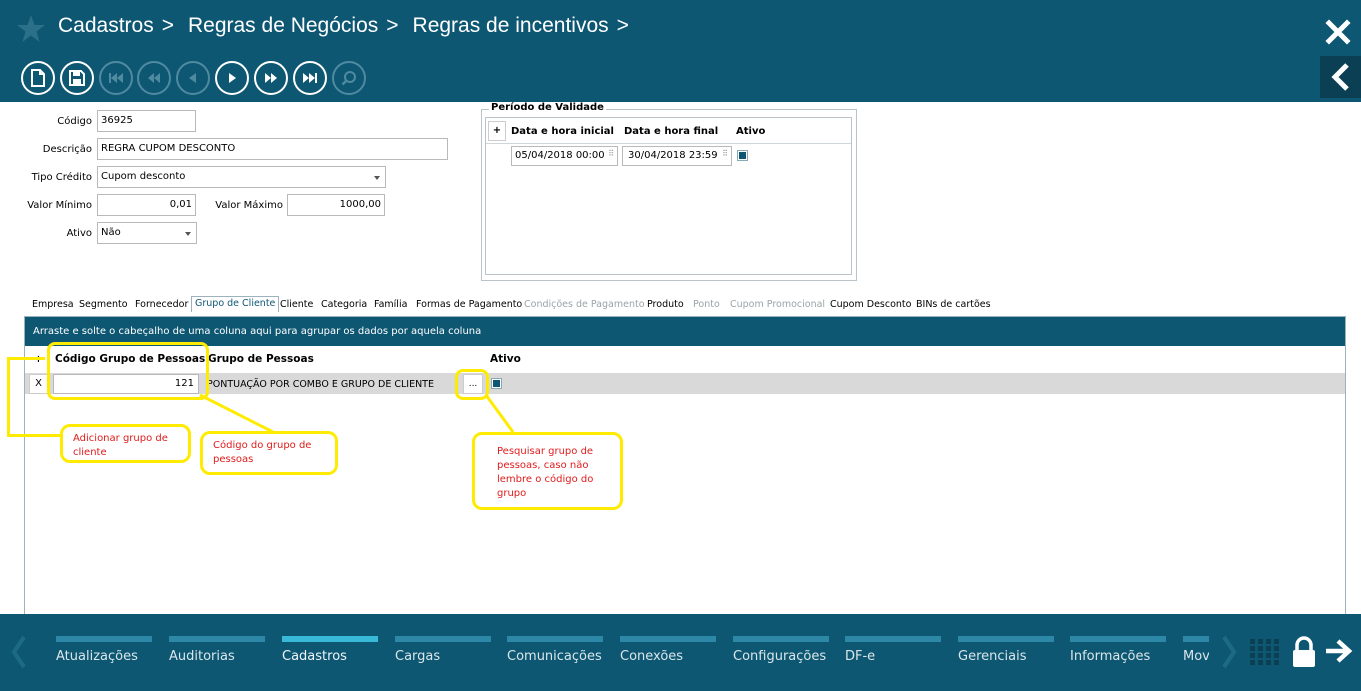 This screenshot has height=691, width=1361. Describe the element at coordinates (671, 131) in the screenshot. I see `periodo-col-final: Data e hora final` at that location.